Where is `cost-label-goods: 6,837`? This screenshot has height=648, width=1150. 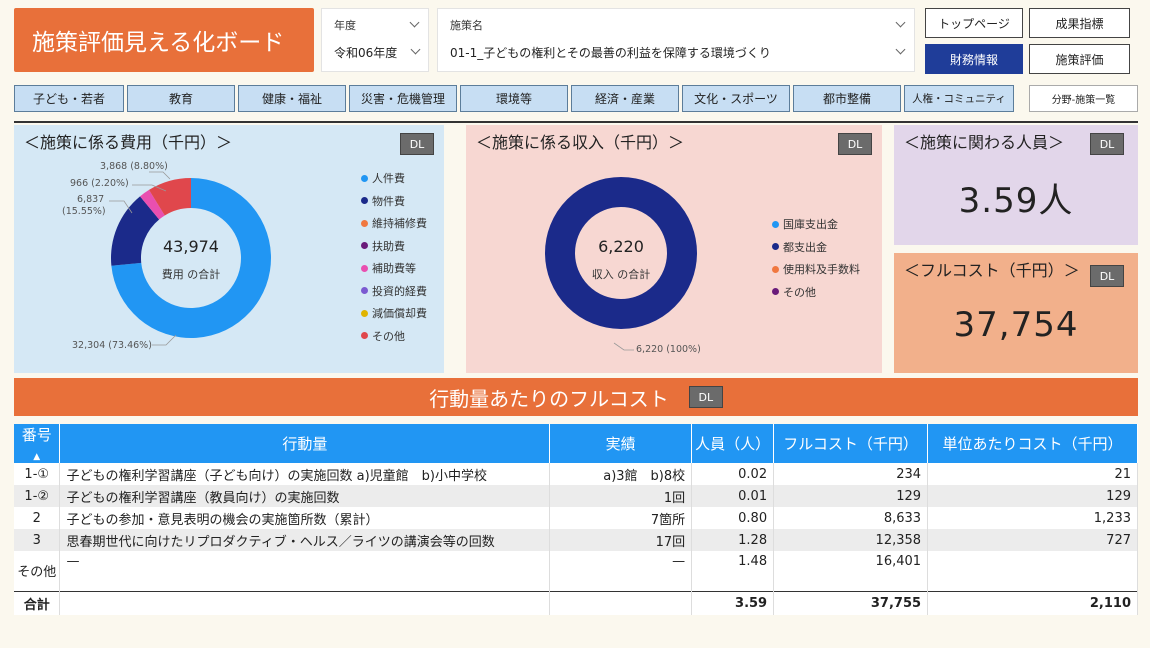 cost-label-goods: 6,837 is located at coordinates (91, 199).